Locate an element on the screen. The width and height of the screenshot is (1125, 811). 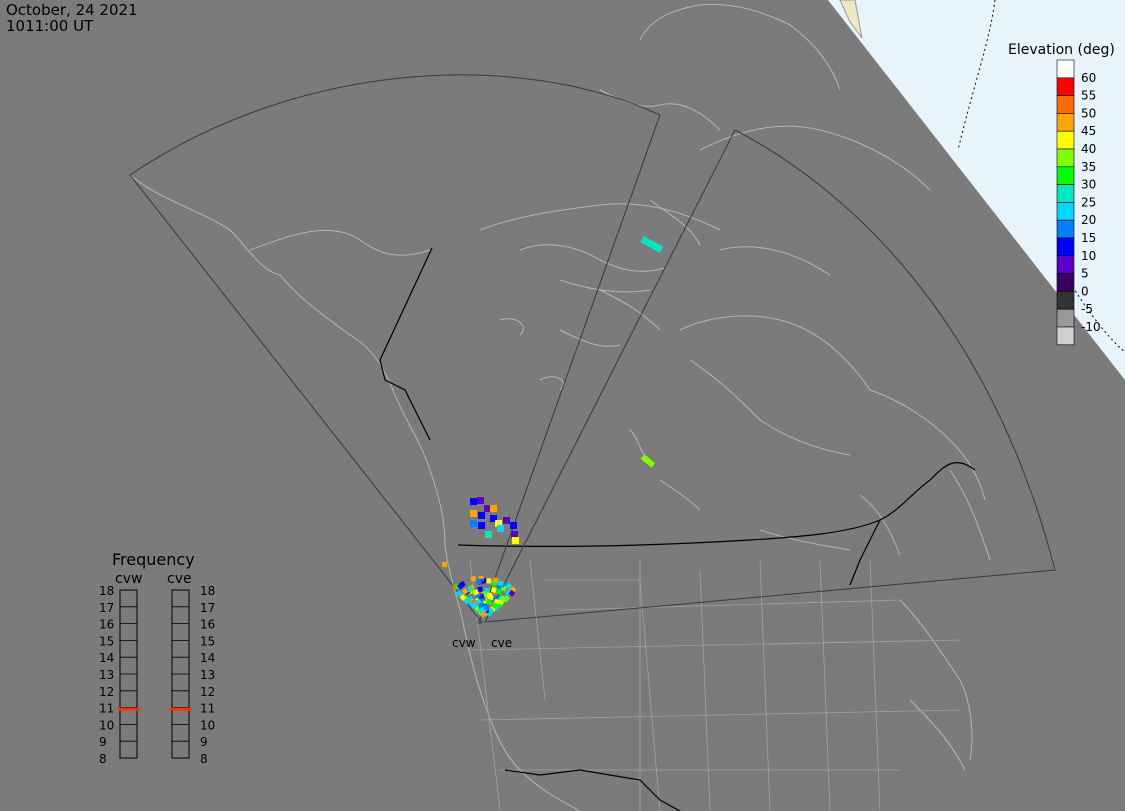
frequency-tick-right: 15 is located at coordinates (207, 641).